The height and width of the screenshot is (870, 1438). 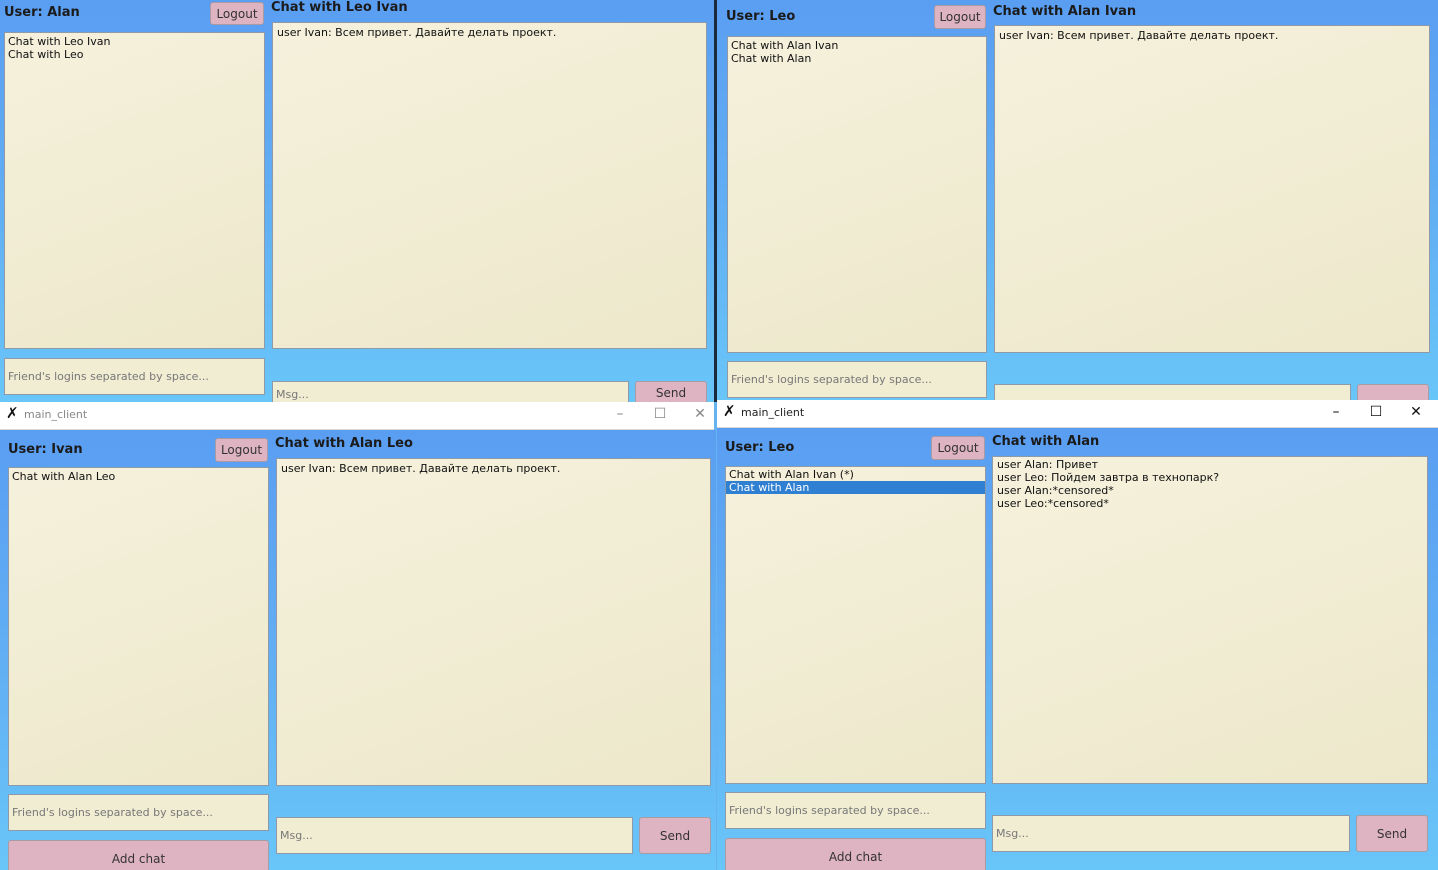 I want to click on message-line: user Alan: Привет, so click(x=1048, y=464).